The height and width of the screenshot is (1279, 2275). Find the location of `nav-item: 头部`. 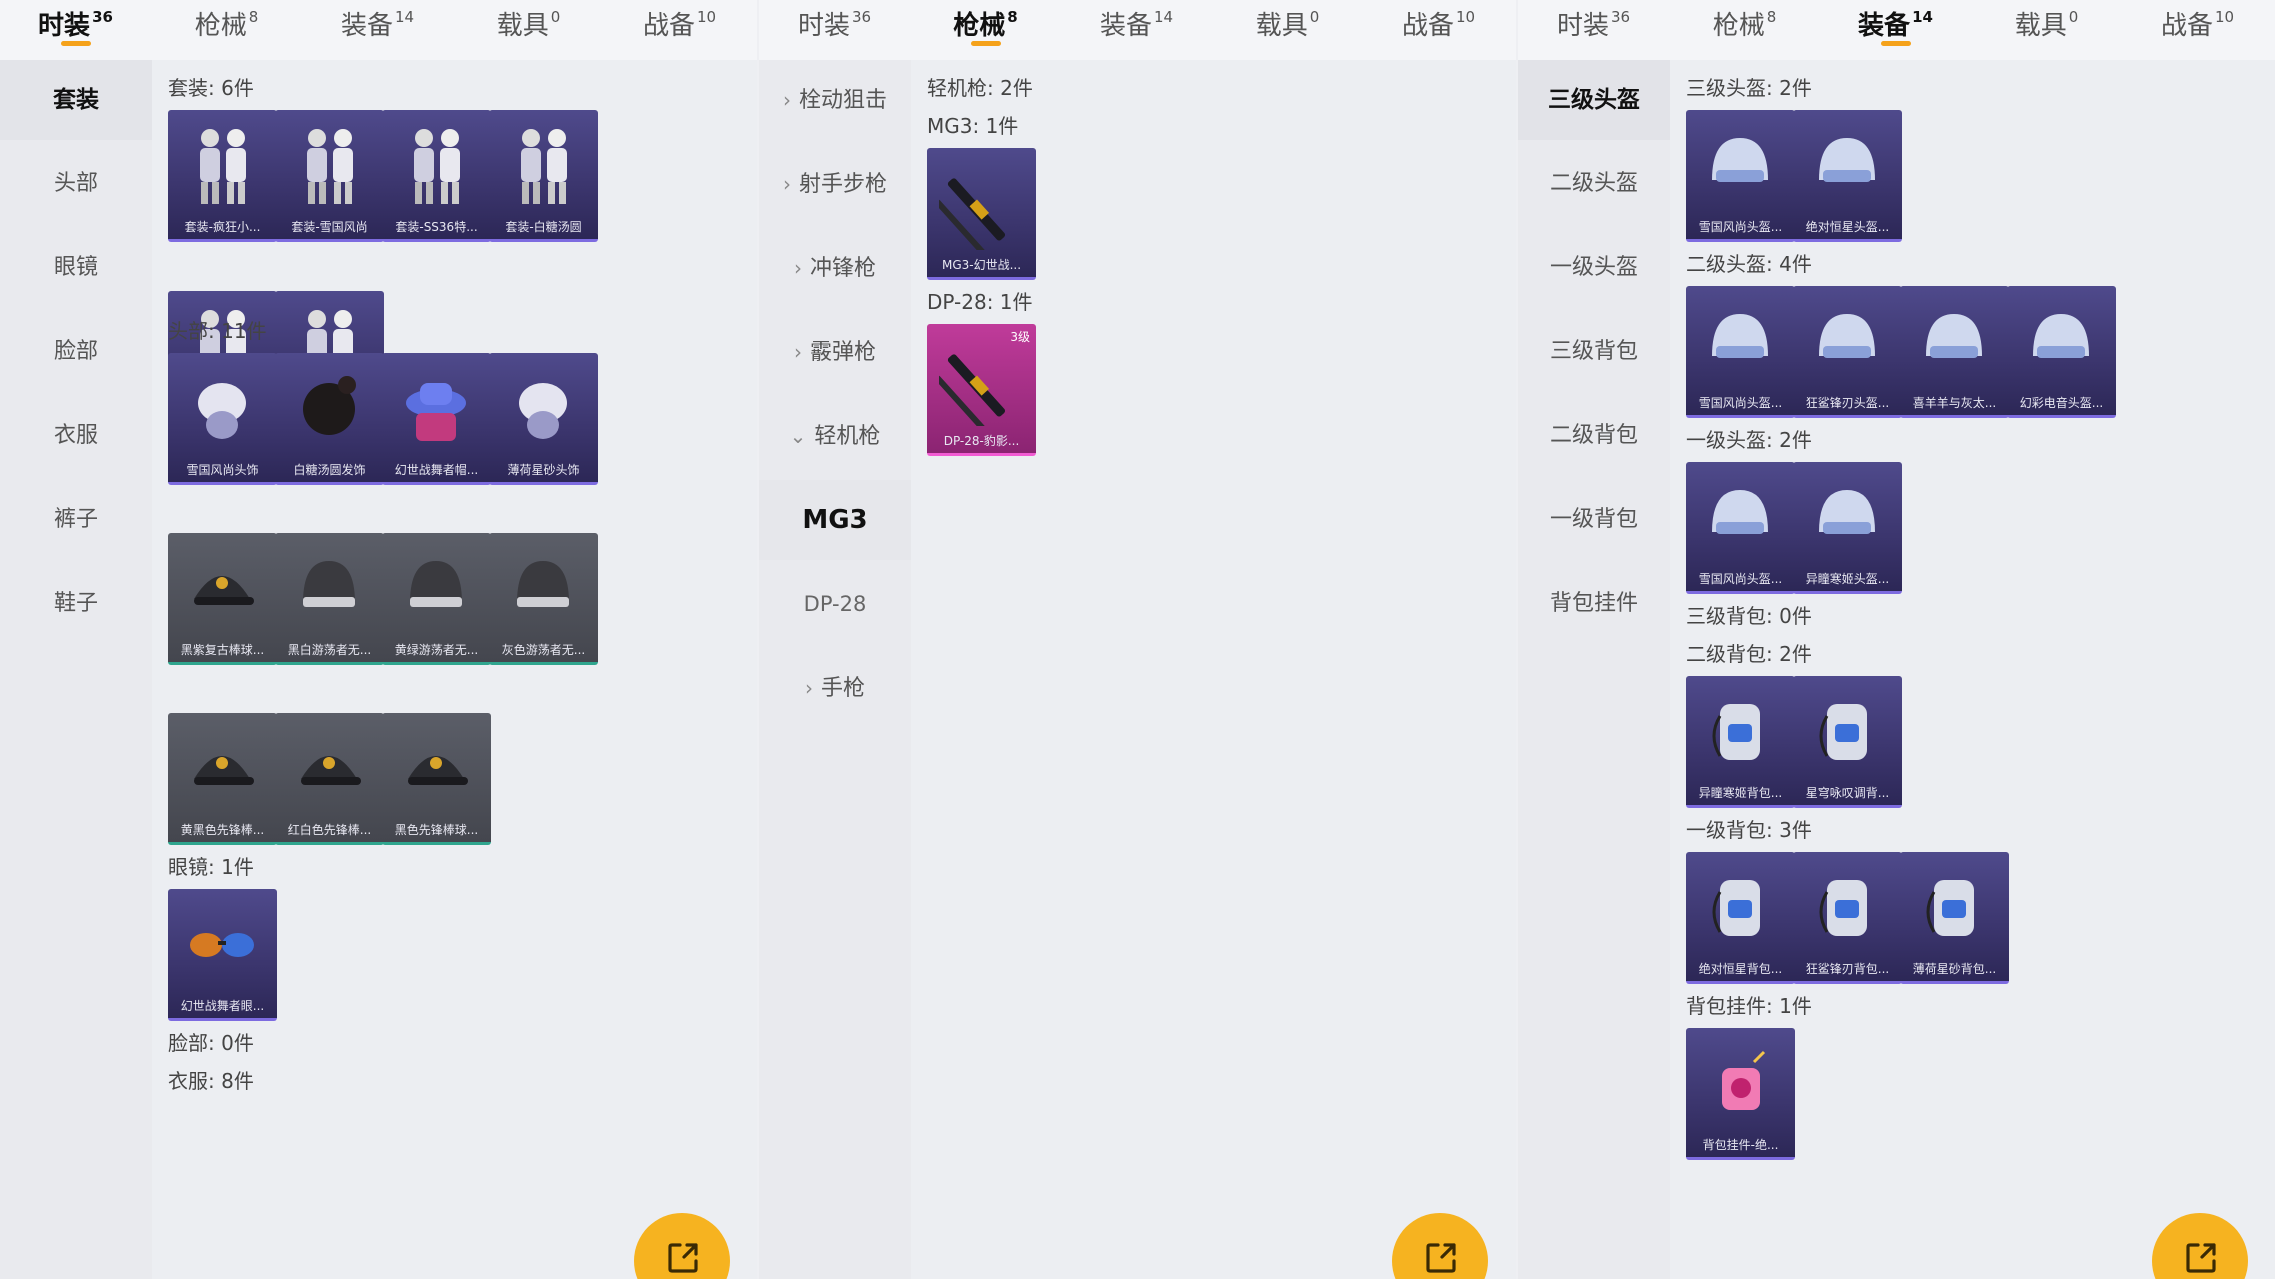

nav-item: 头部 is located at coordinates (76, 184).